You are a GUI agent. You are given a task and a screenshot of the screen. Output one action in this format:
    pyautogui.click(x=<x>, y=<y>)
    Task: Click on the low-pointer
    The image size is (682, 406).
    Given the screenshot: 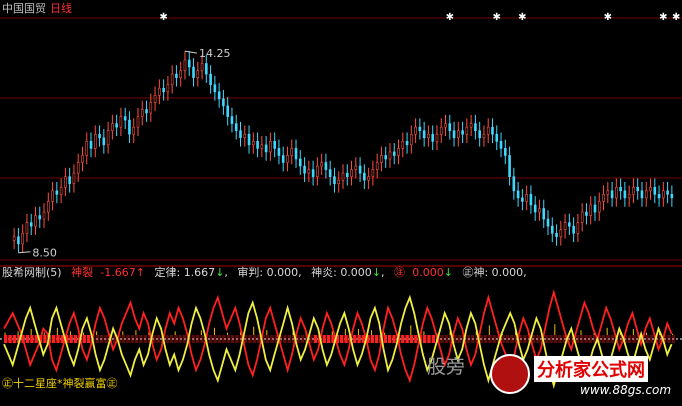 What is the action you would take?
    pyautogui.click(x=24, y=252)
    